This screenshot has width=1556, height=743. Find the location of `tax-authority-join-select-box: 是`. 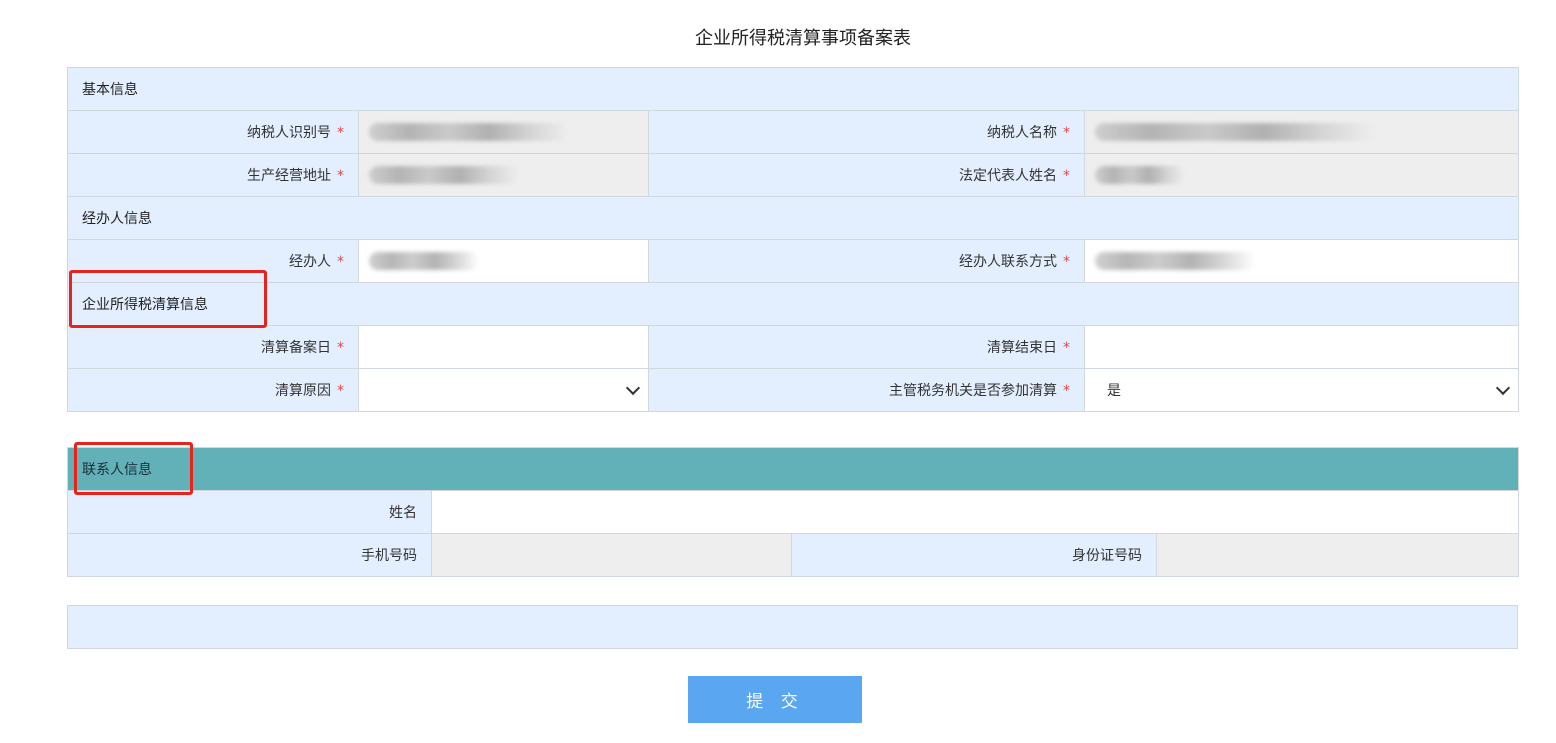

tax-authority-join-select-box: 是 is located at coordinates (1301, 390).